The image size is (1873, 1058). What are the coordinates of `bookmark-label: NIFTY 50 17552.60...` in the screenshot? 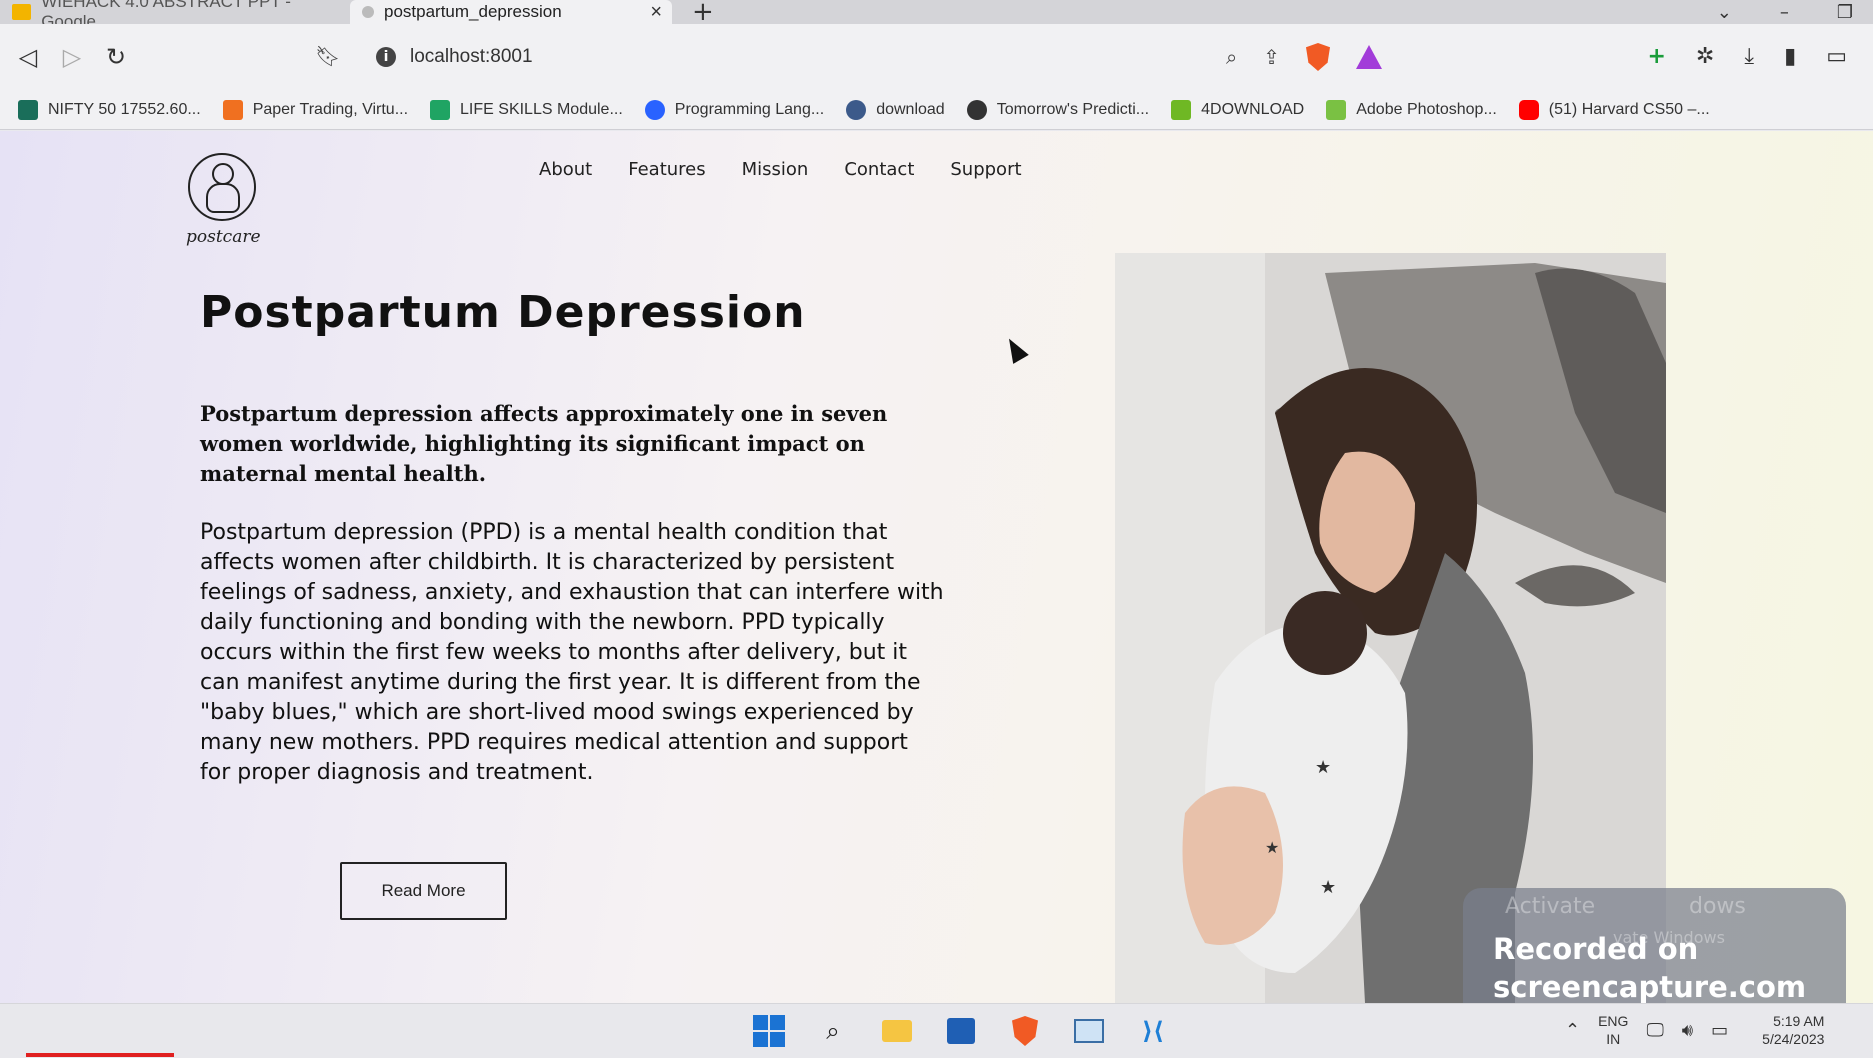 It's located at (124, 109).